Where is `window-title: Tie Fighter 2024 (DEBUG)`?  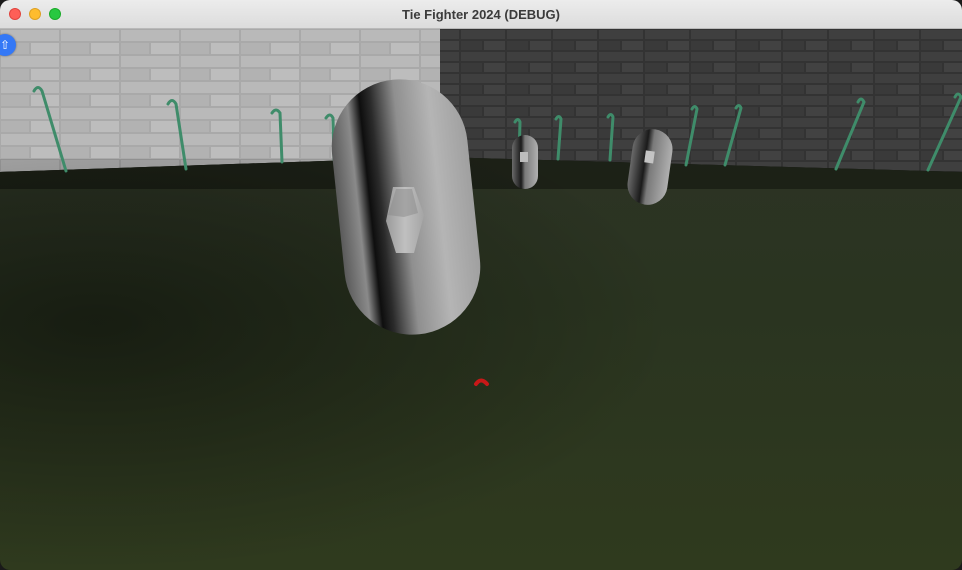
window-title: Tie Fighter 2024 (DEBUG) is located at coordinates (481, 14).